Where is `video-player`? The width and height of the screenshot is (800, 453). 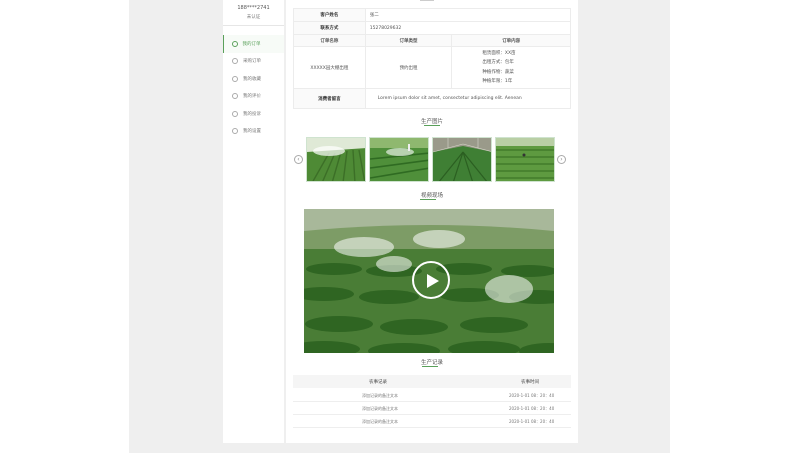
video-player is located at coordinates (429, 281).